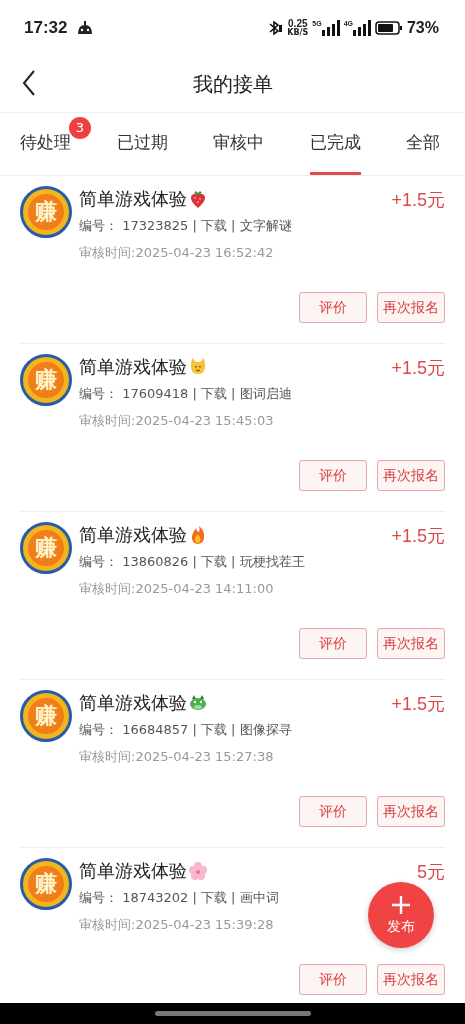 The image size is (465, 1024). Describe the element at coordinates (176, 589) in the screenshot. I see `review-time: 审核时间:2025-04-23 14:11:00` at that location.